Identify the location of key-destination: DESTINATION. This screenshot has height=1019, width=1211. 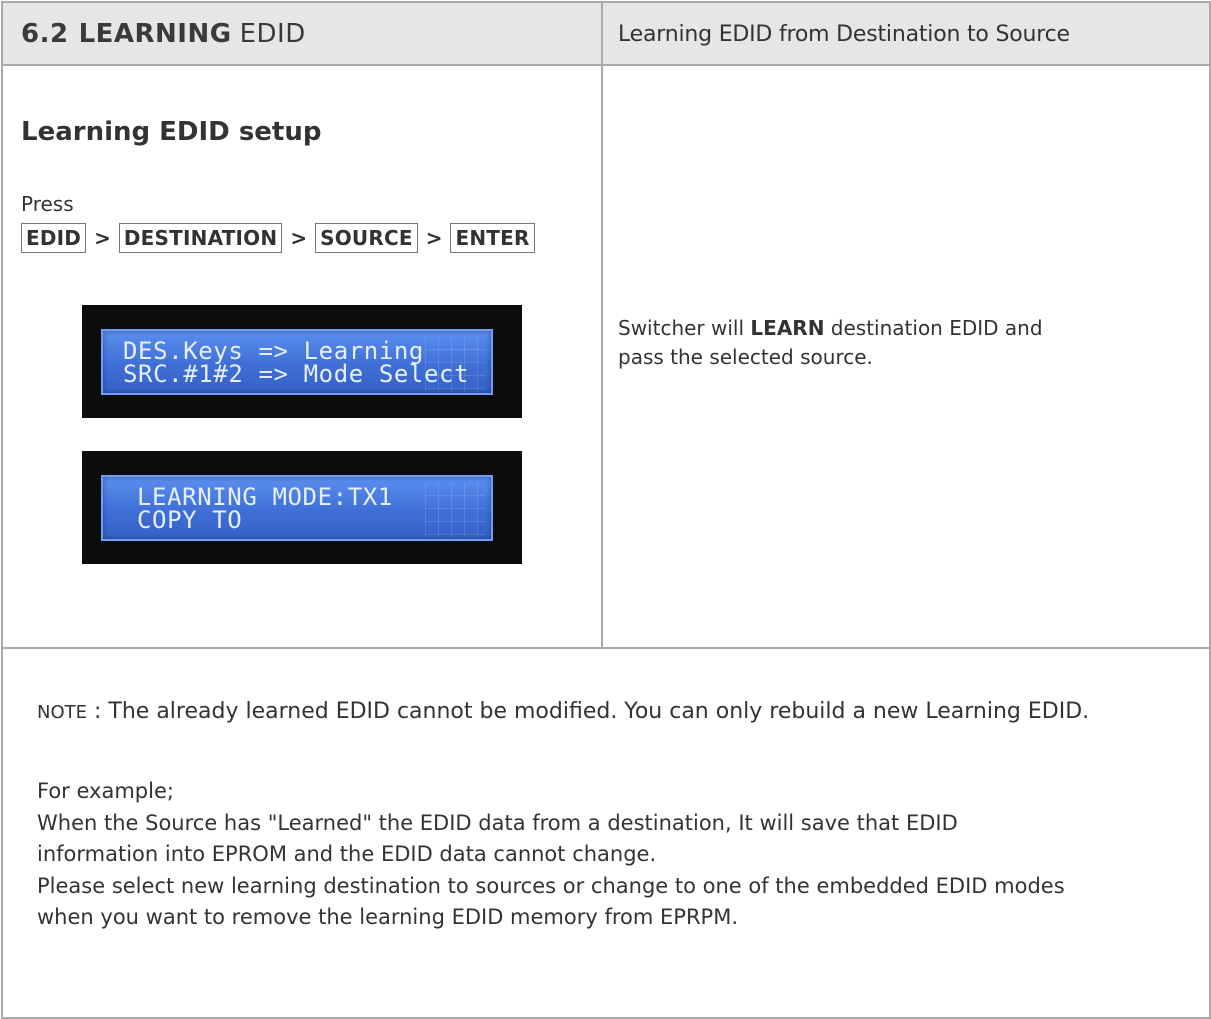
(200, 238).